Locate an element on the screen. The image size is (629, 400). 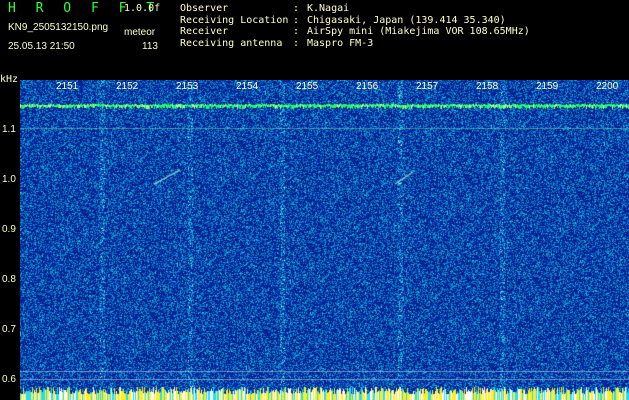
x-tick-label: 2155 is located at coordinates (307, 86).